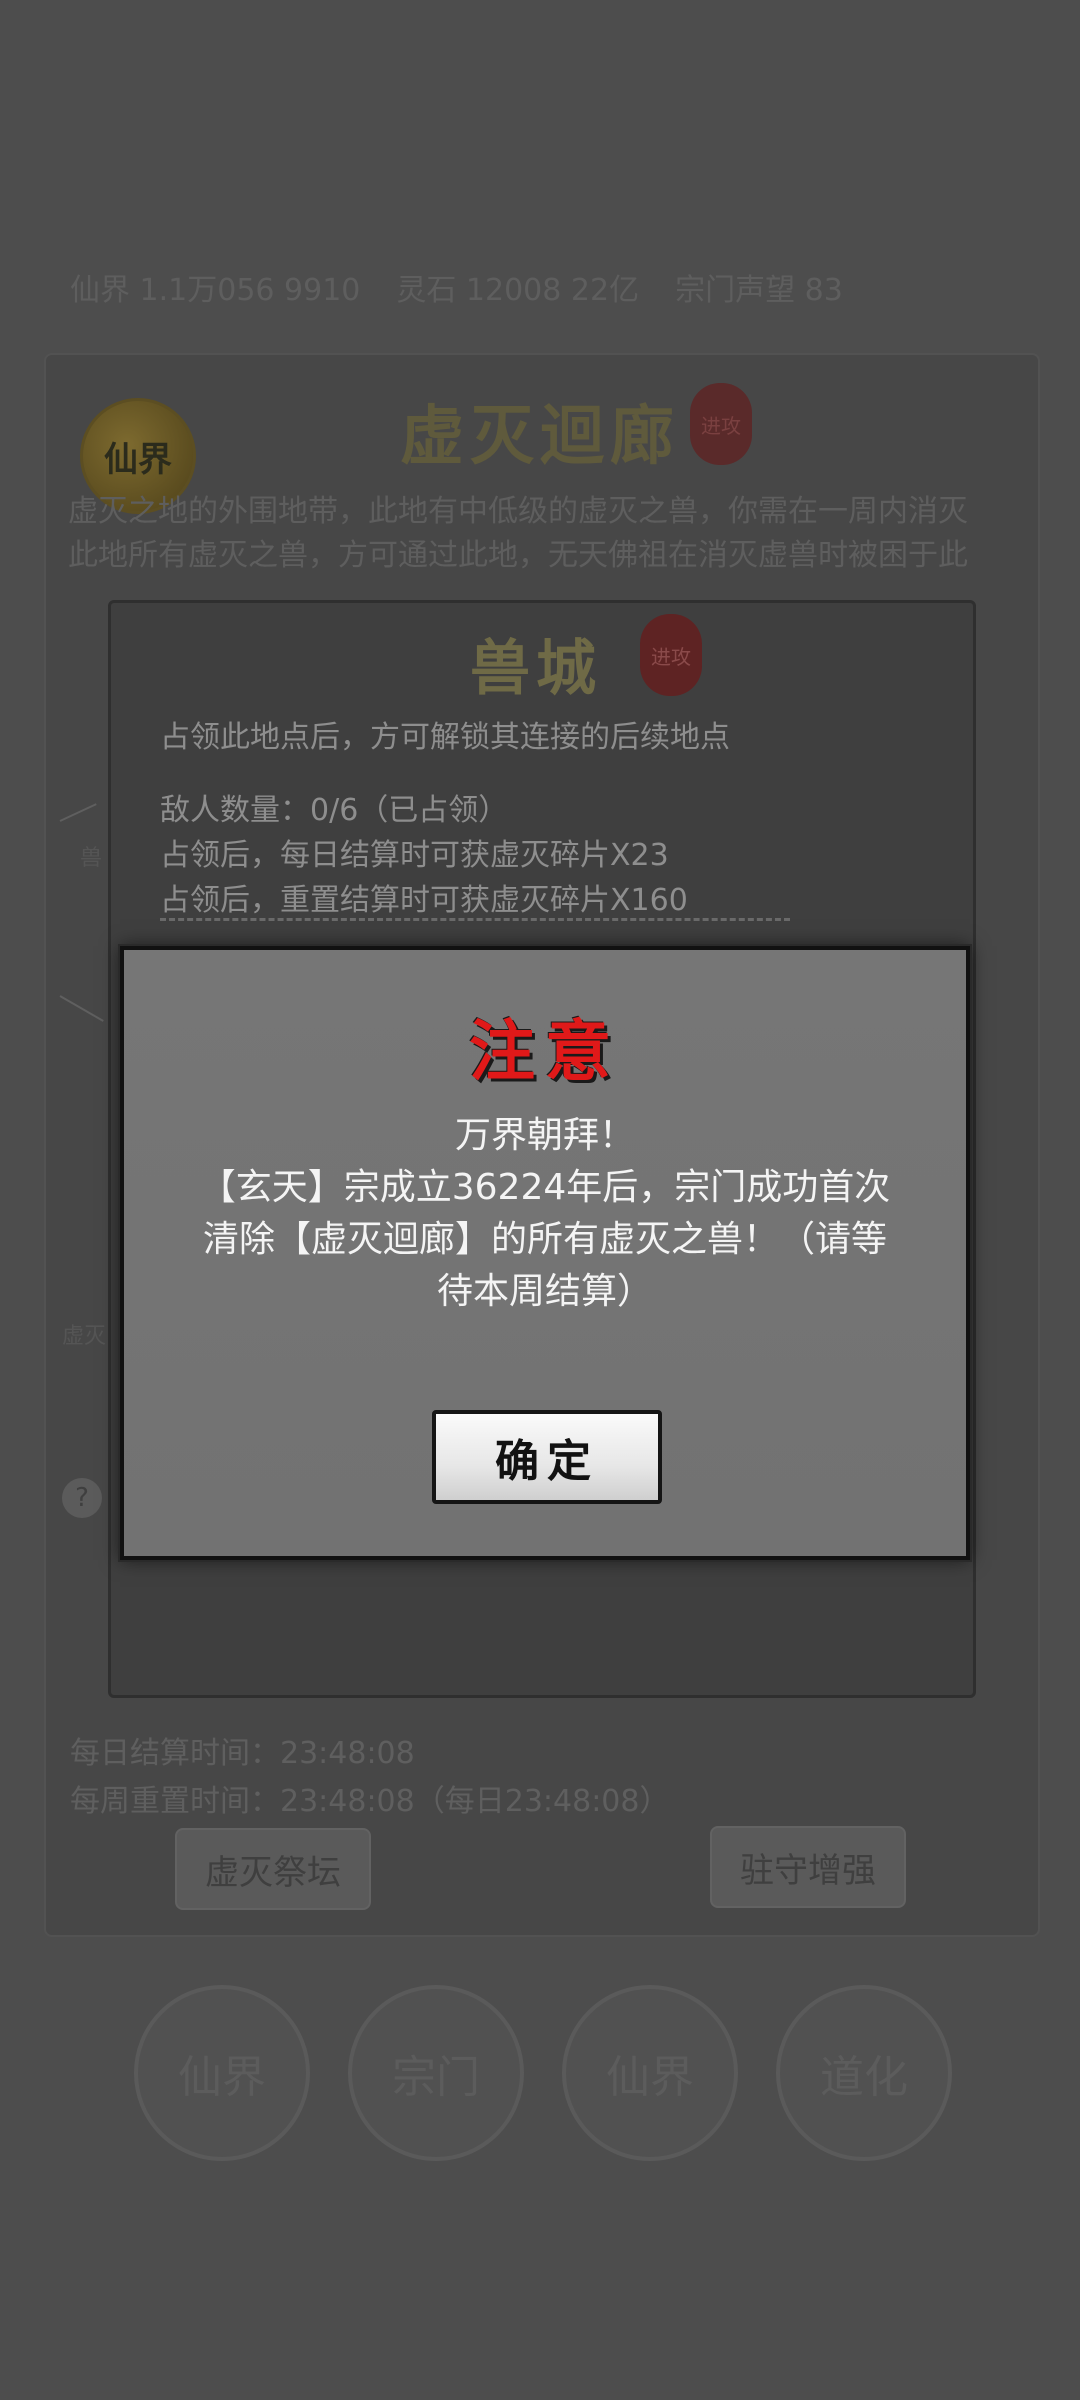 The image size is (1080, 2400). What do you see at coordinates (545, 1051) in the screenshot?
I see `dialog-title: 注意` at bounding box center [545, 1051].